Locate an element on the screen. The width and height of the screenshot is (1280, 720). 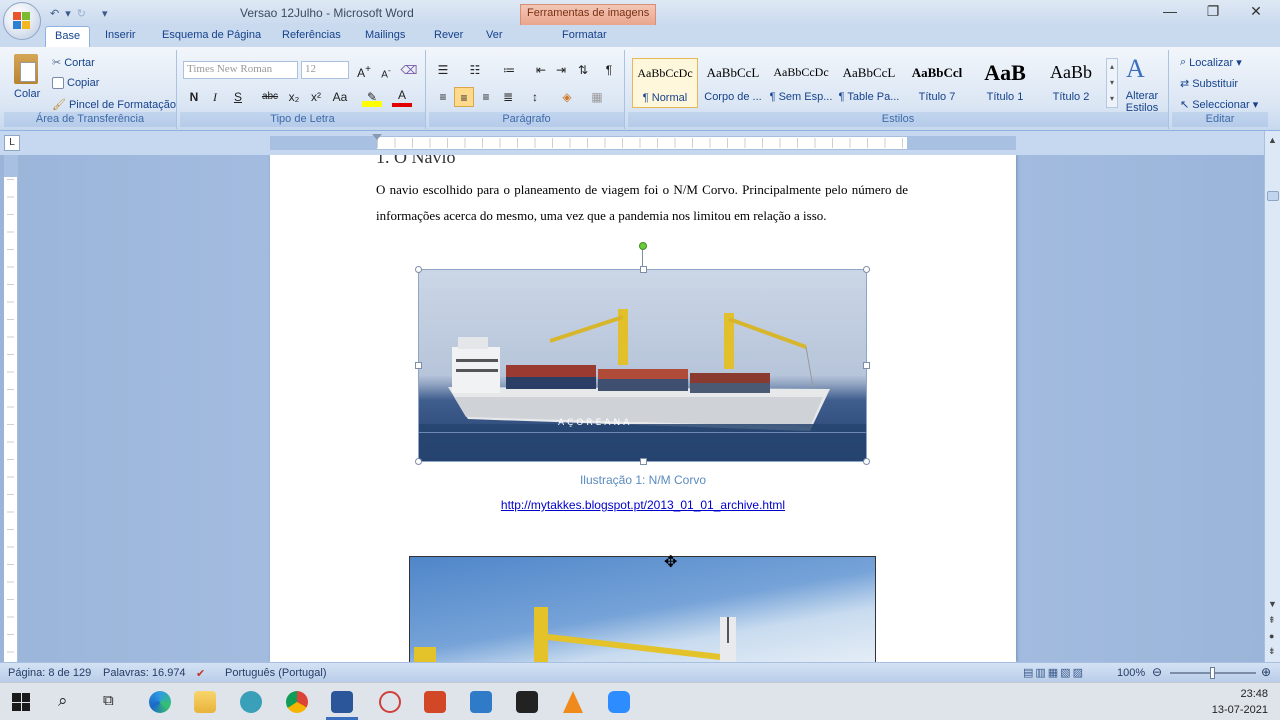
windows-start-icon is located at coordinates (21, 702).